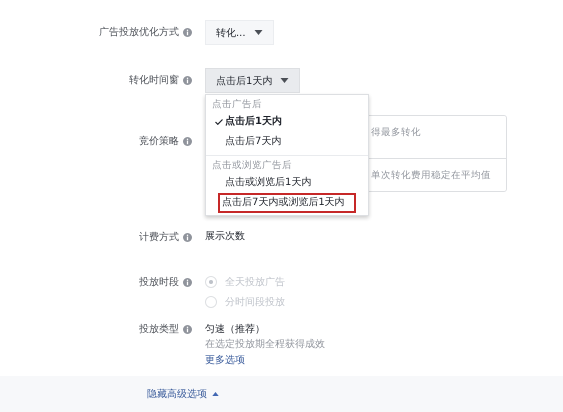 The image size is (563, 412). I want to click on radio-label: 分时间段投放, so click(255, 302).